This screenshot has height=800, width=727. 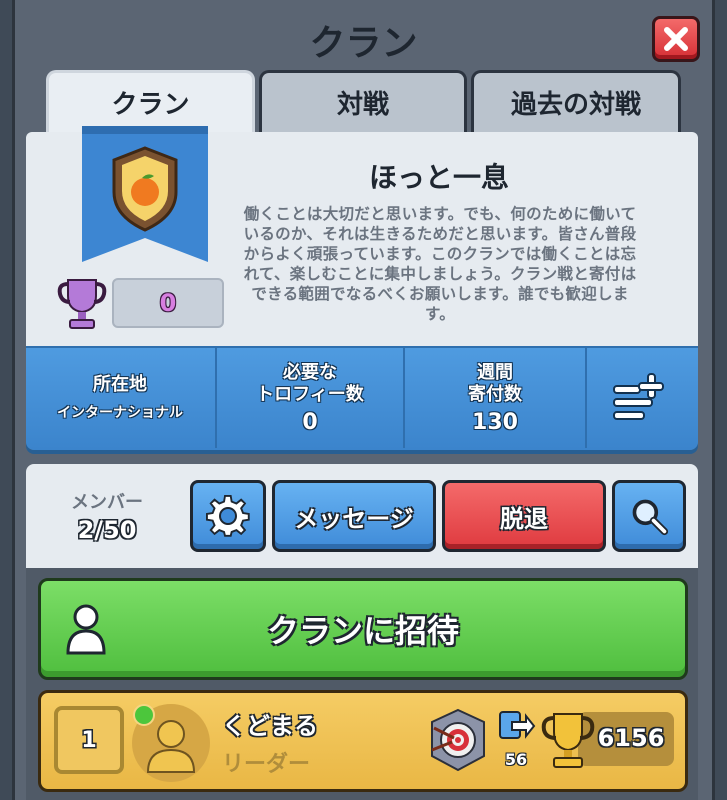 I want to click on divider, so click(x=586, y=398).